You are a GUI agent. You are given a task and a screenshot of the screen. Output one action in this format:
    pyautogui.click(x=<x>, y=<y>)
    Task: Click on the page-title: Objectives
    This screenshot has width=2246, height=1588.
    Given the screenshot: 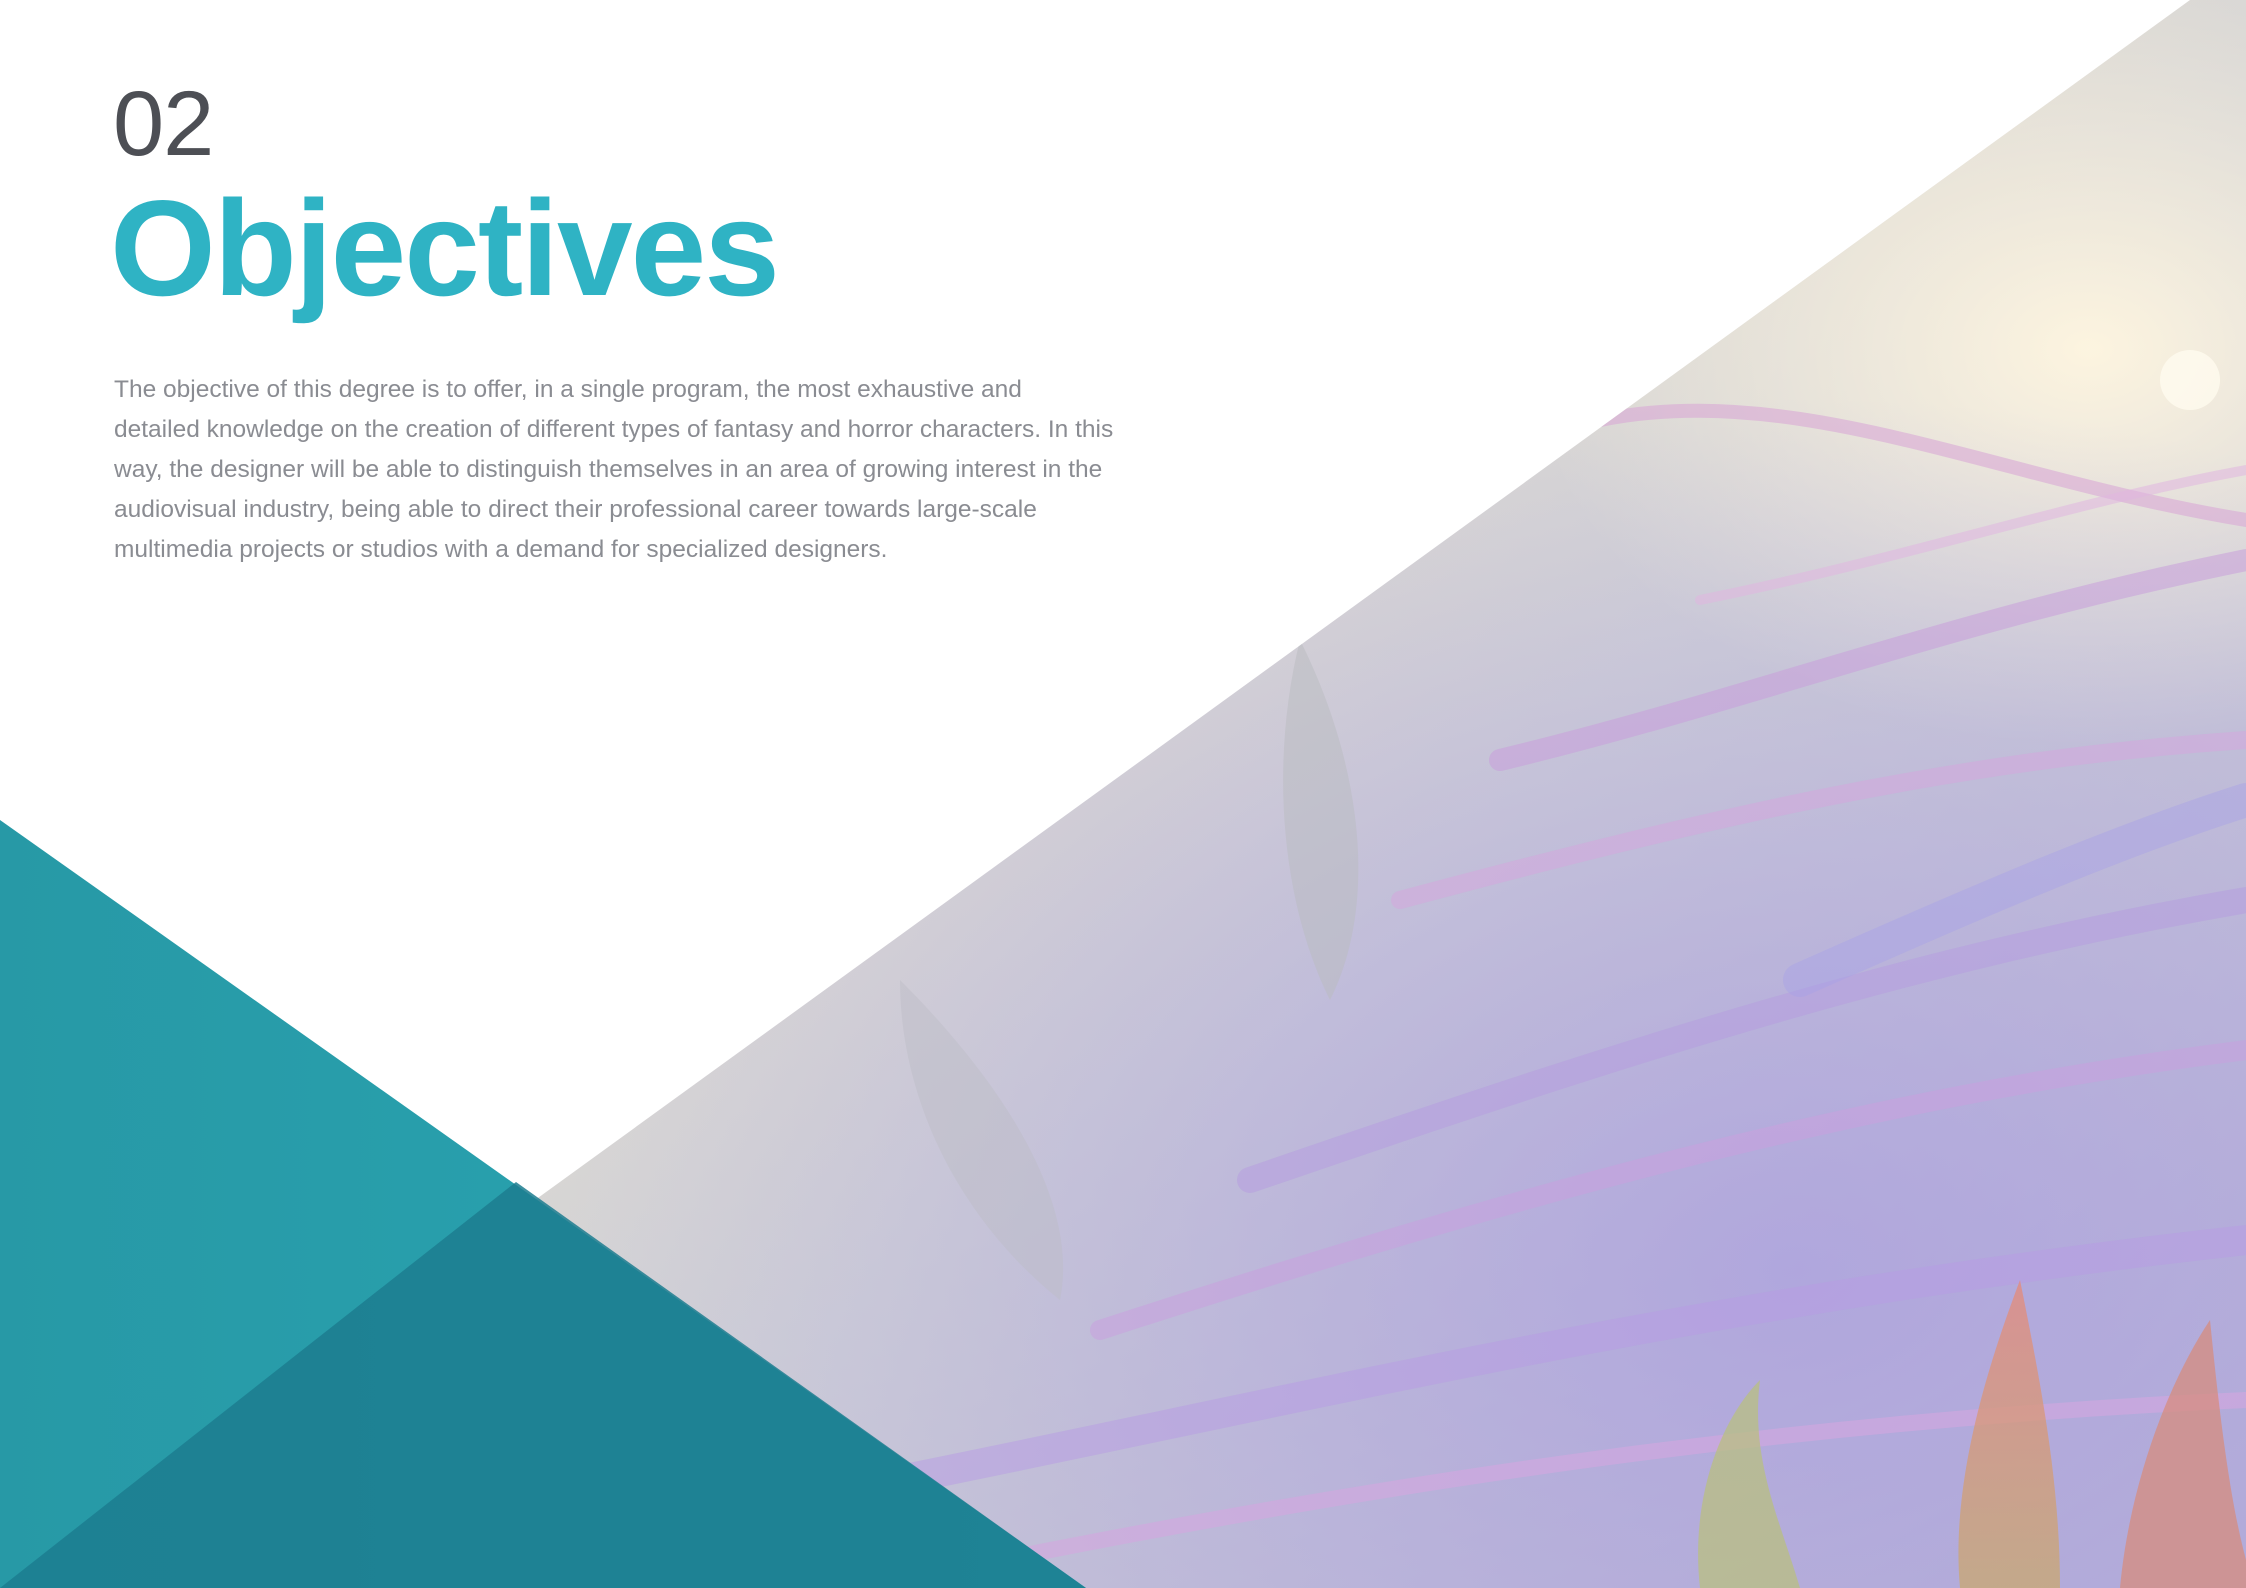 What is the action you would take?
    pyautogui.click(x=445, y=248)
    